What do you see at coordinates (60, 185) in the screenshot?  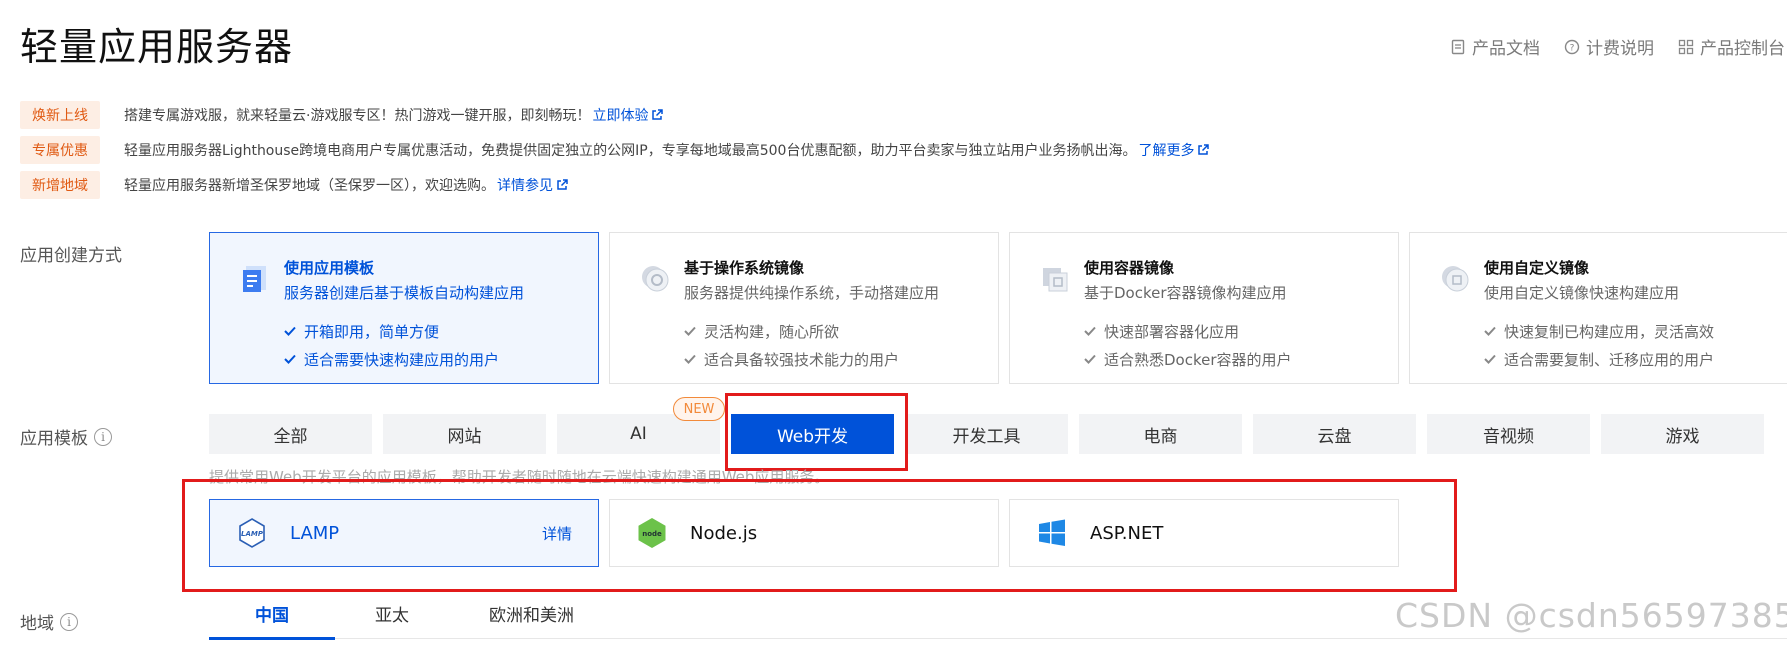 I see `notice-tag: 新增地域` at bounding box center [60, 185].